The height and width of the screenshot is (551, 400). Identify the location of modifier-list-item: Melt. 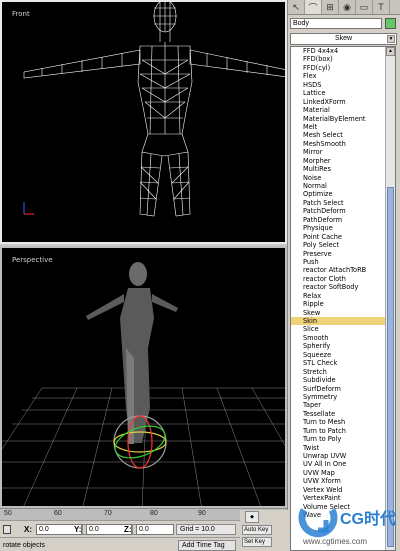
(338, 127).